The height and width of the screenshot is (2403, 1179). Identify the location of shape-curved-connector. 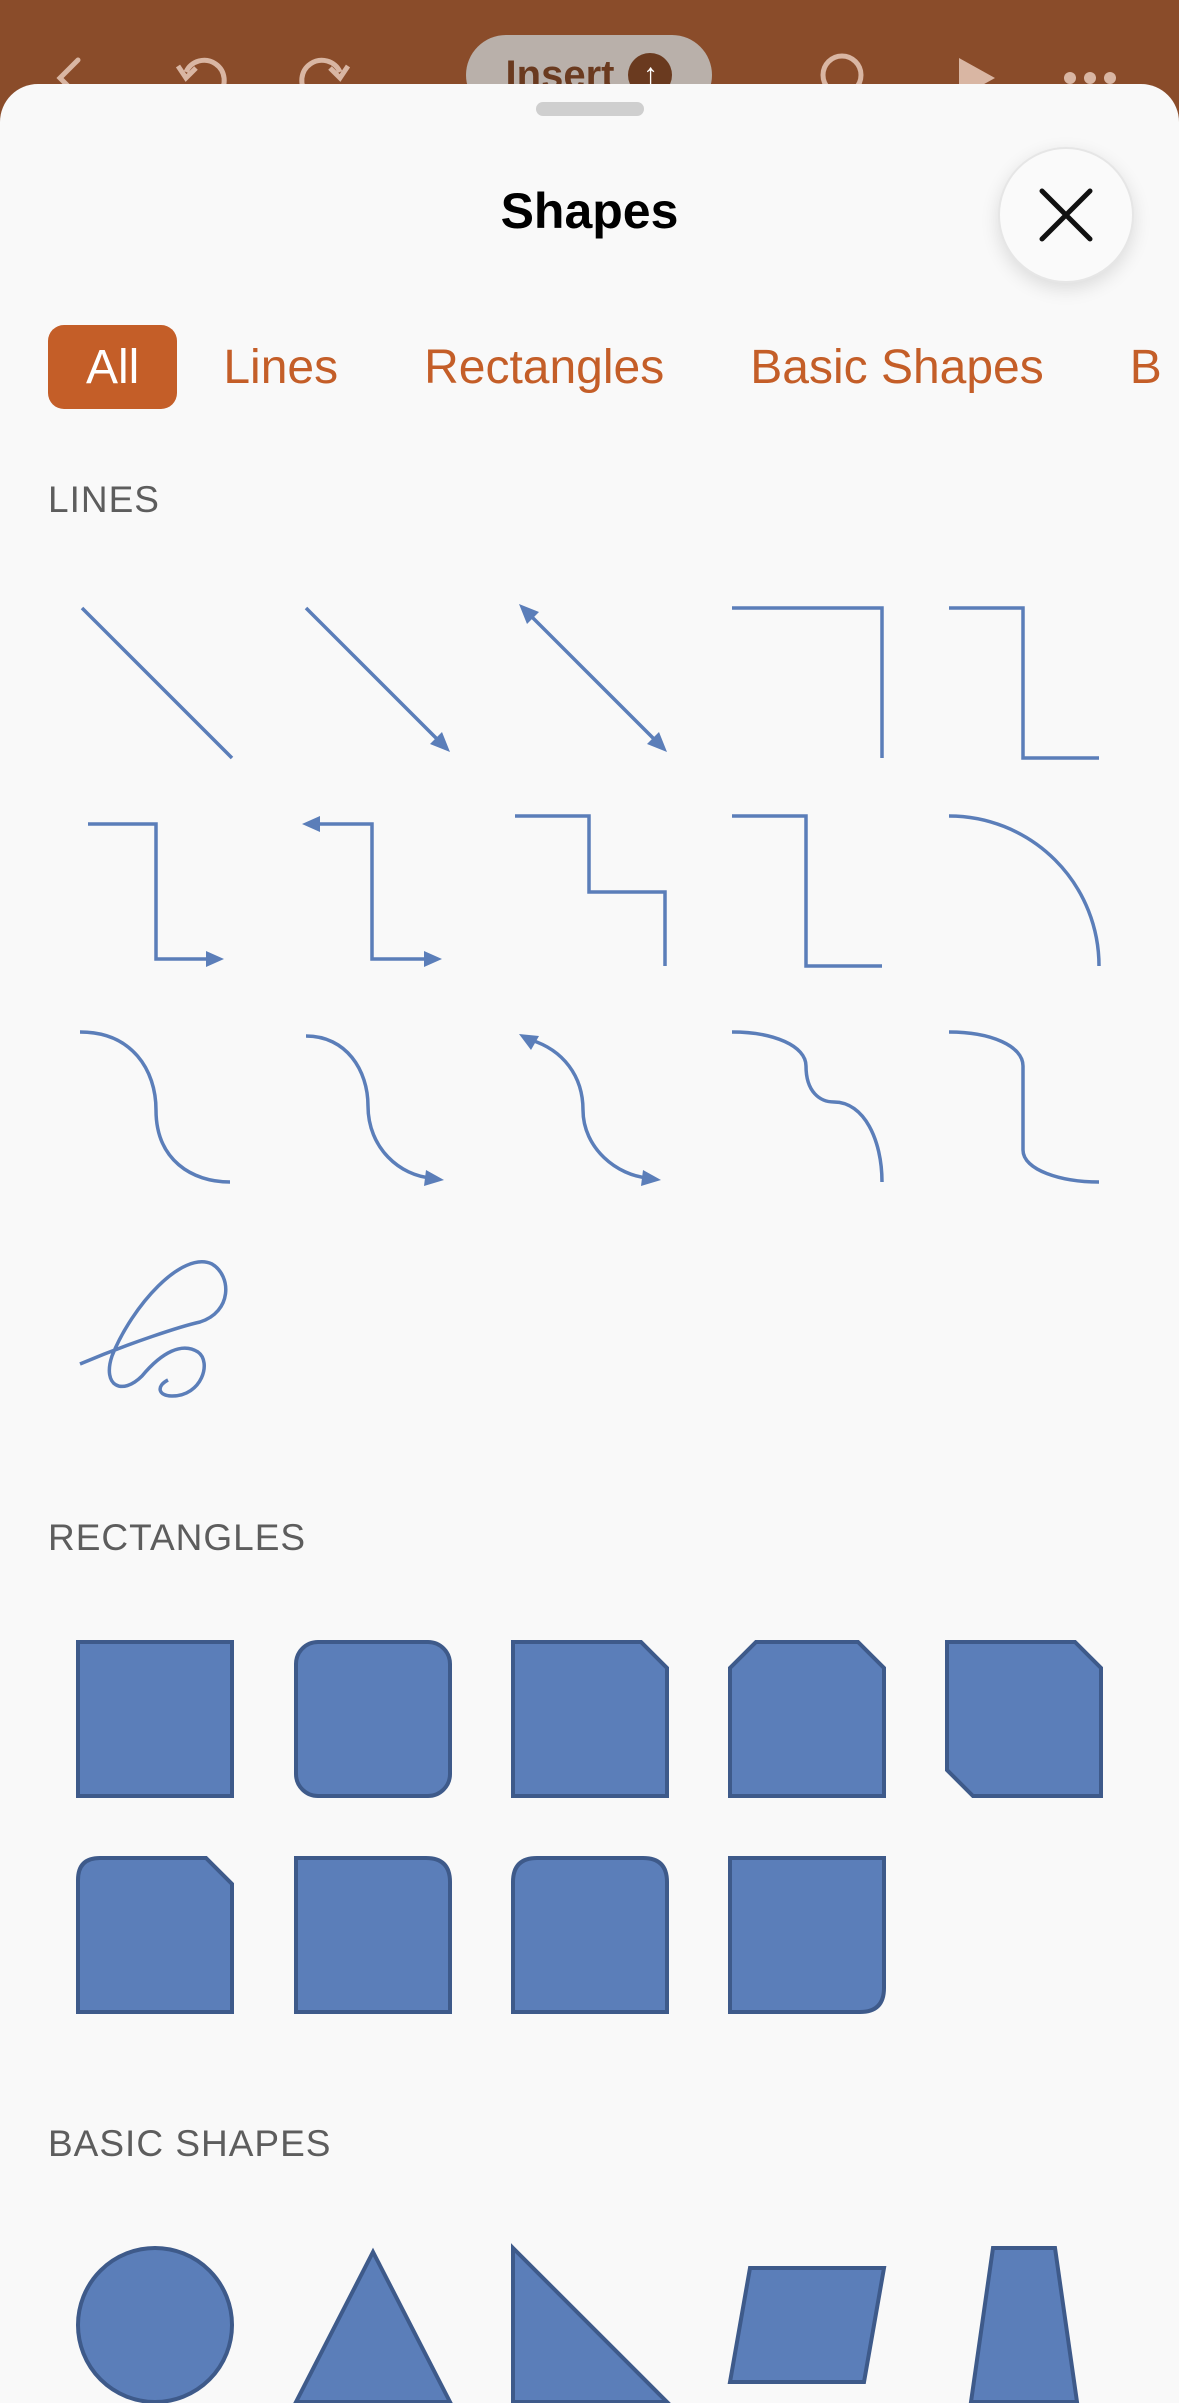
(157, 1115).